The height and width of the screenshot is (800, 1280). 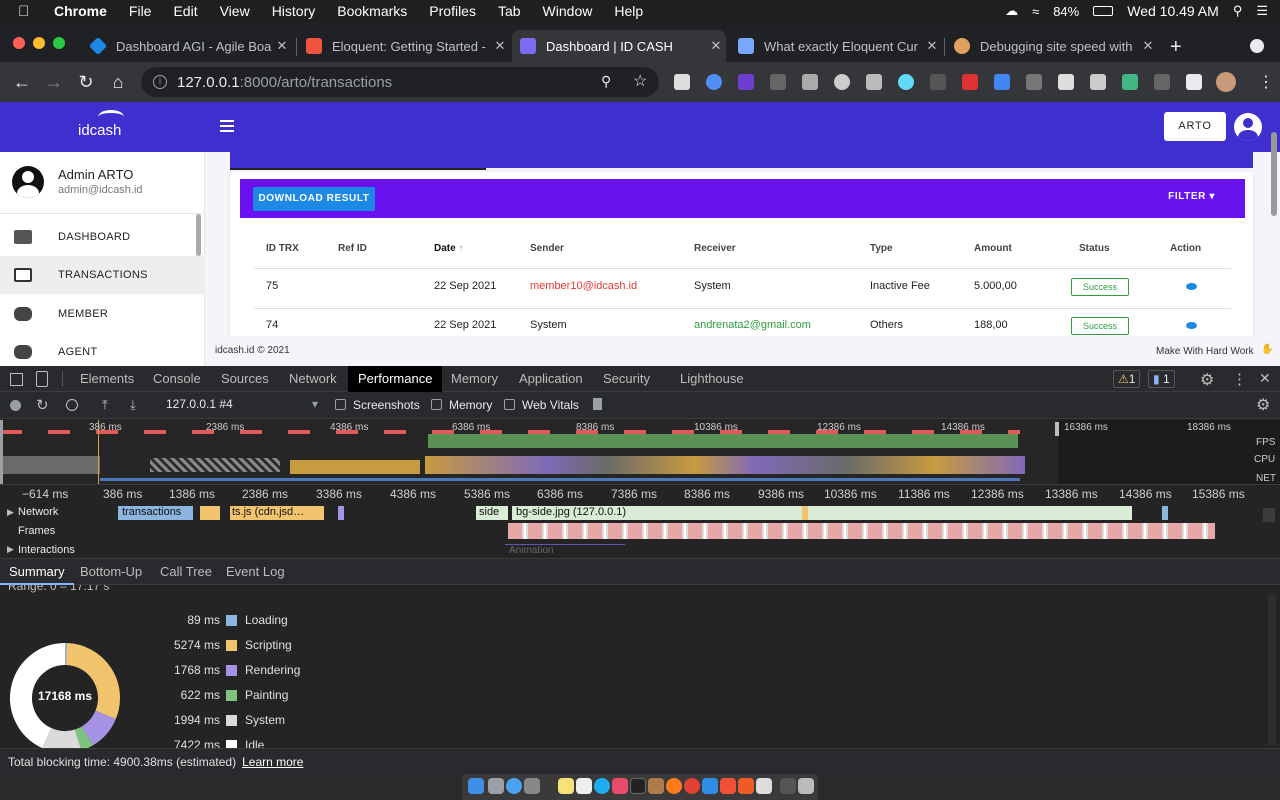 I want to click on tracks-scrollbar, so click(x=1269, y=515).